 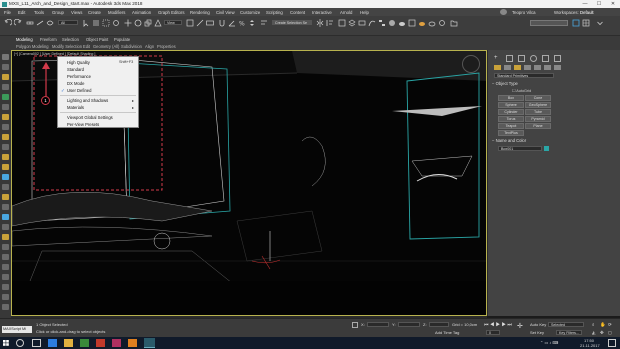 I want to click on move-button, so click(x=128, y=23).